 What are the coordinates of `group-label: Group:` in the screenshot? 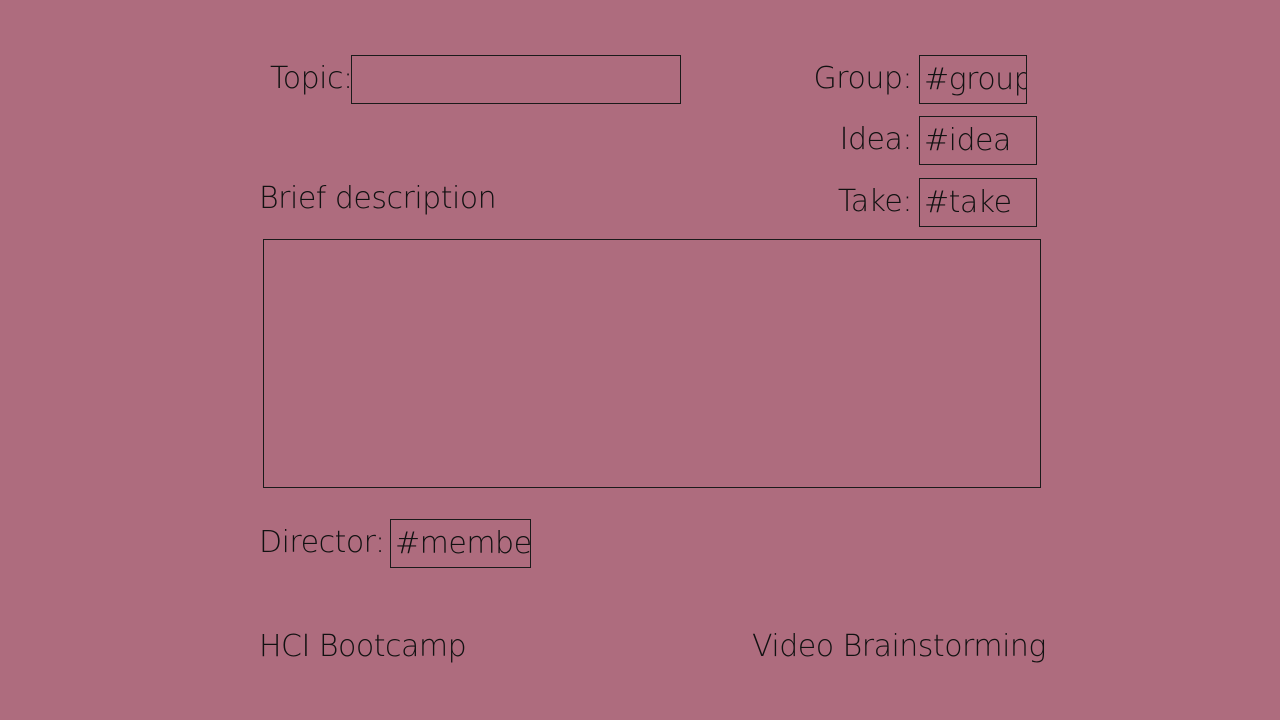 It's located at (863, 78).